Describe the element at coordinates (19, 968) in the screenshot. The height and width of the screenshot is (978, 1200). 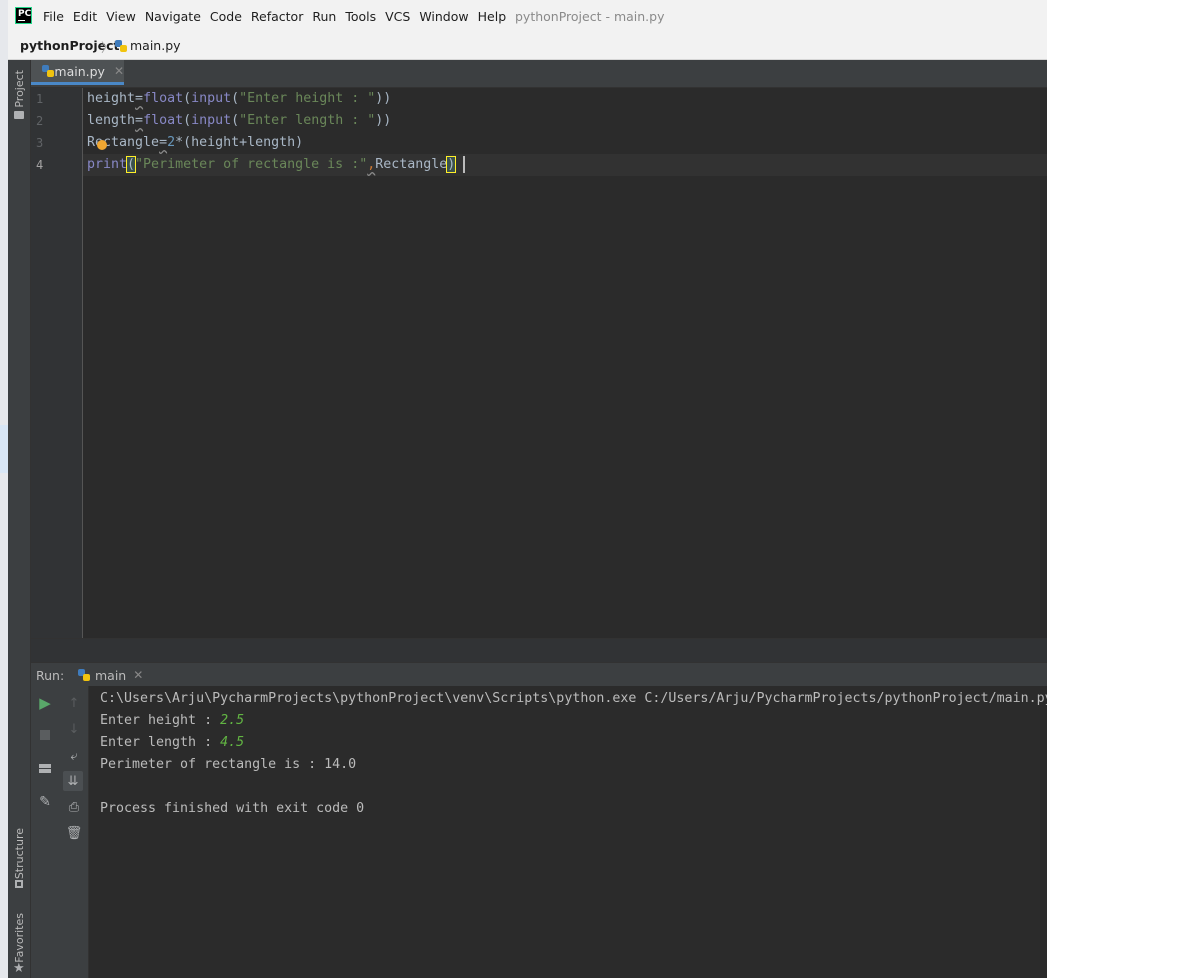
I see `star-icon: ★` at that location.